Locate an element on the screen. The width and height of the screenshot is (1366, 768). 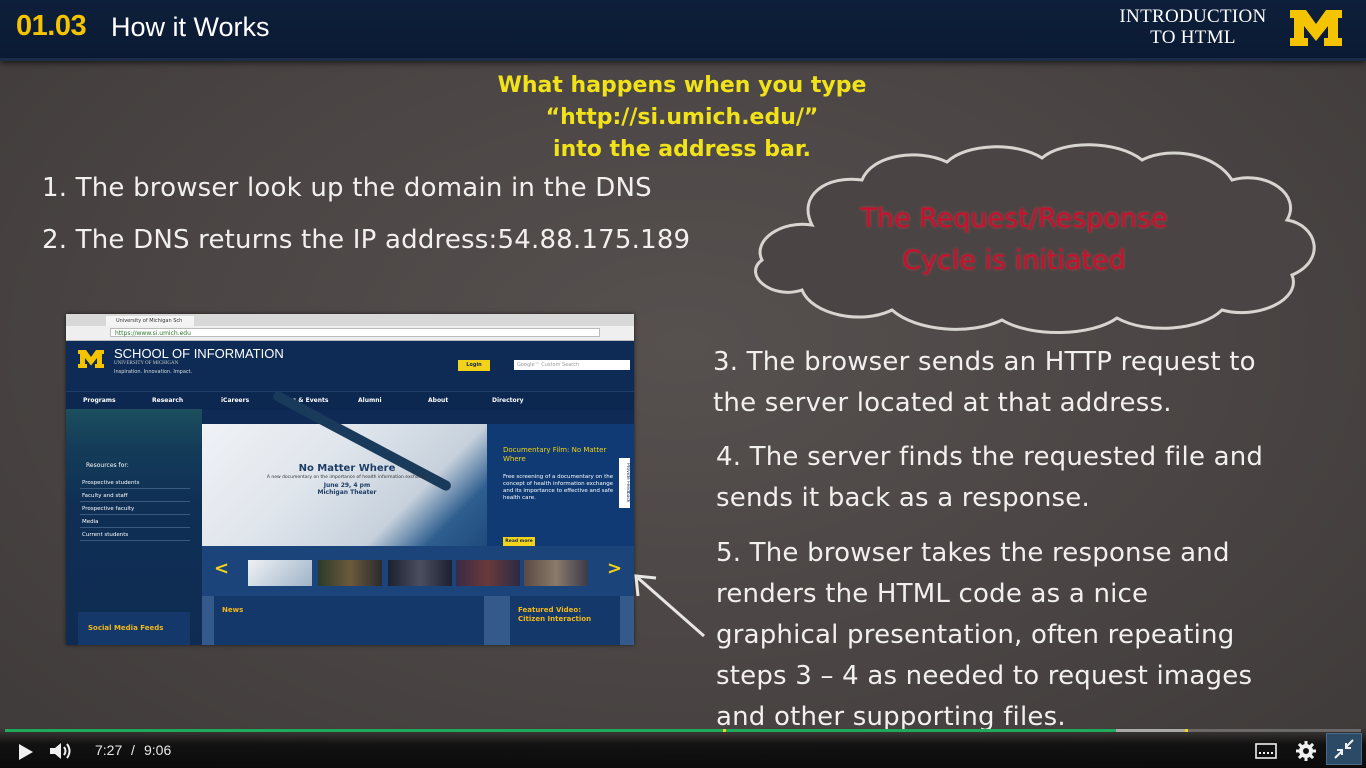
resource-item: Prospective students is located at coordinates (135, 483).